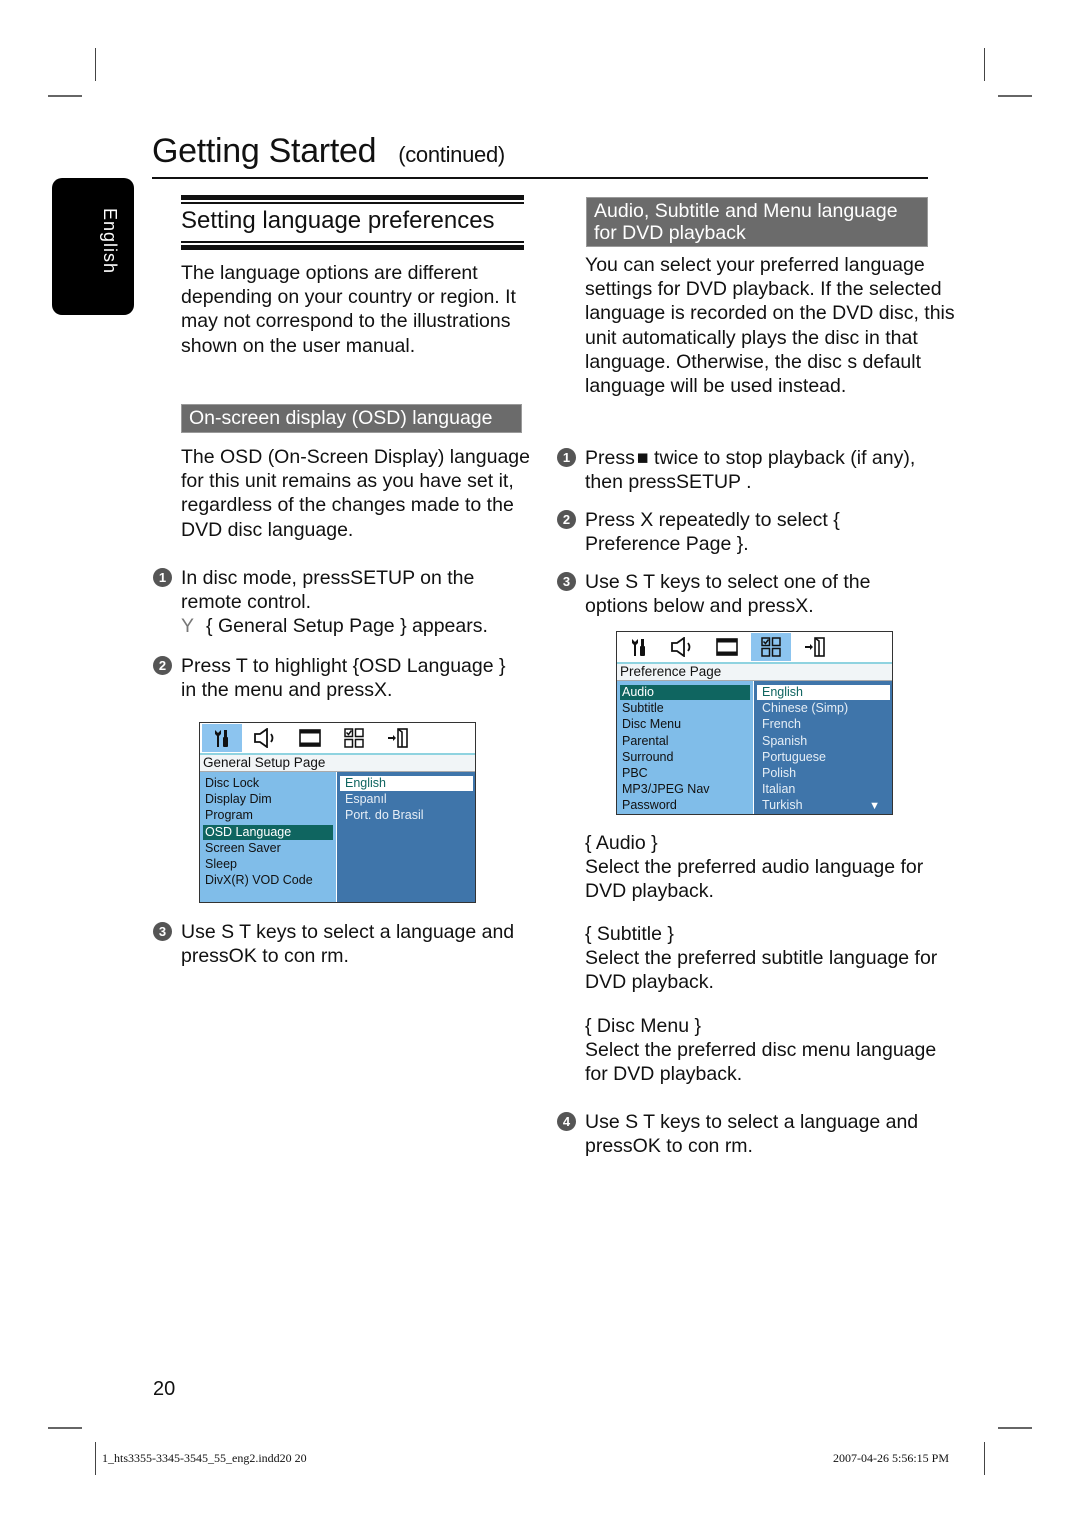 The width and height of the screenshot is (1080, 1524). Describe the element at coordinates (268, 880) in the screenshot. I see `menu-item: DivX(R) VOD Code` at that location.